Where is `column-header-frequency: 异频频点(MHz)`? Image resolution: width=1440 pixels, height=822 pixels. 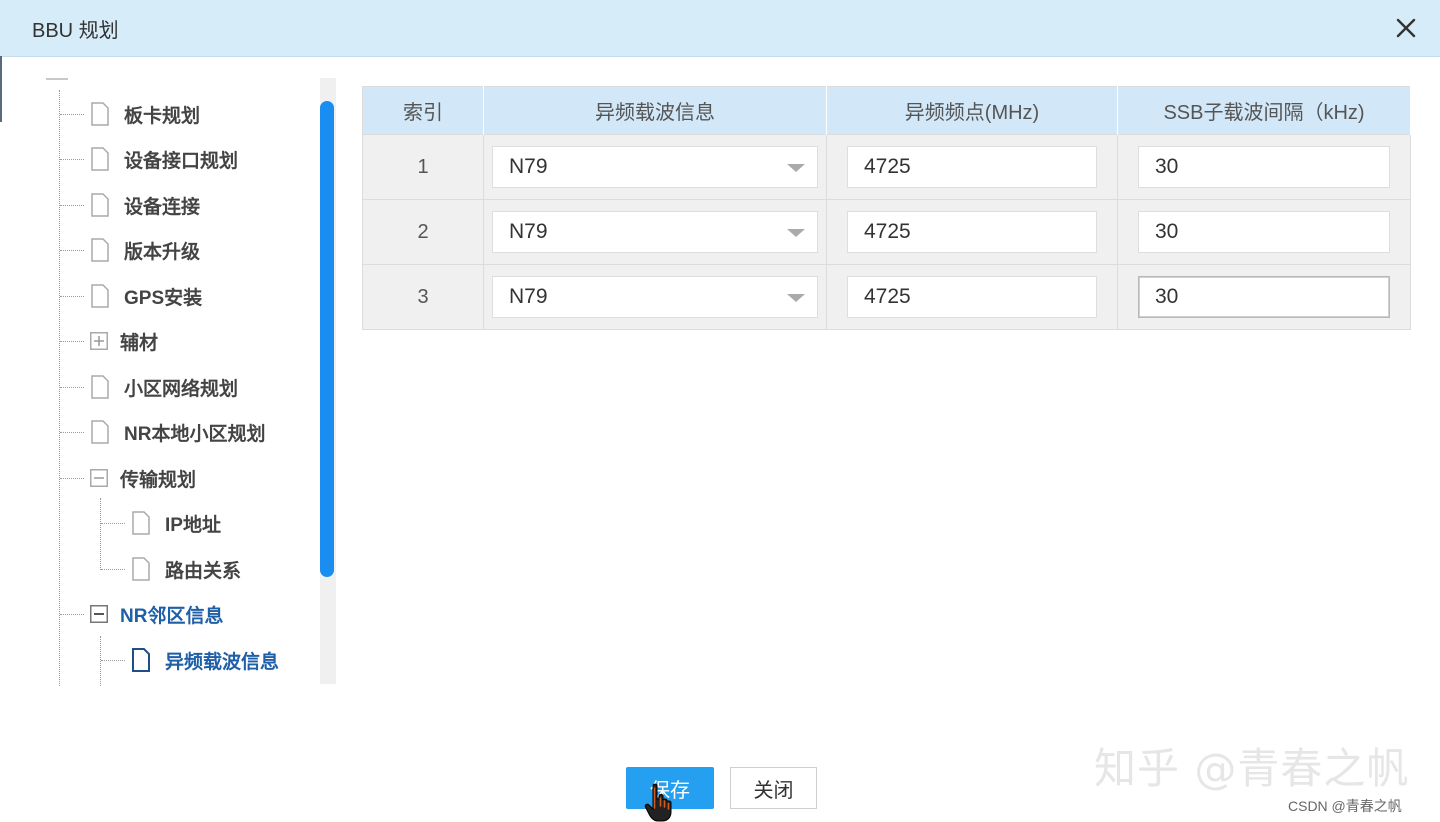 column-header-frequency: 异频频点(MHz) is located at coordinates (972, 110).